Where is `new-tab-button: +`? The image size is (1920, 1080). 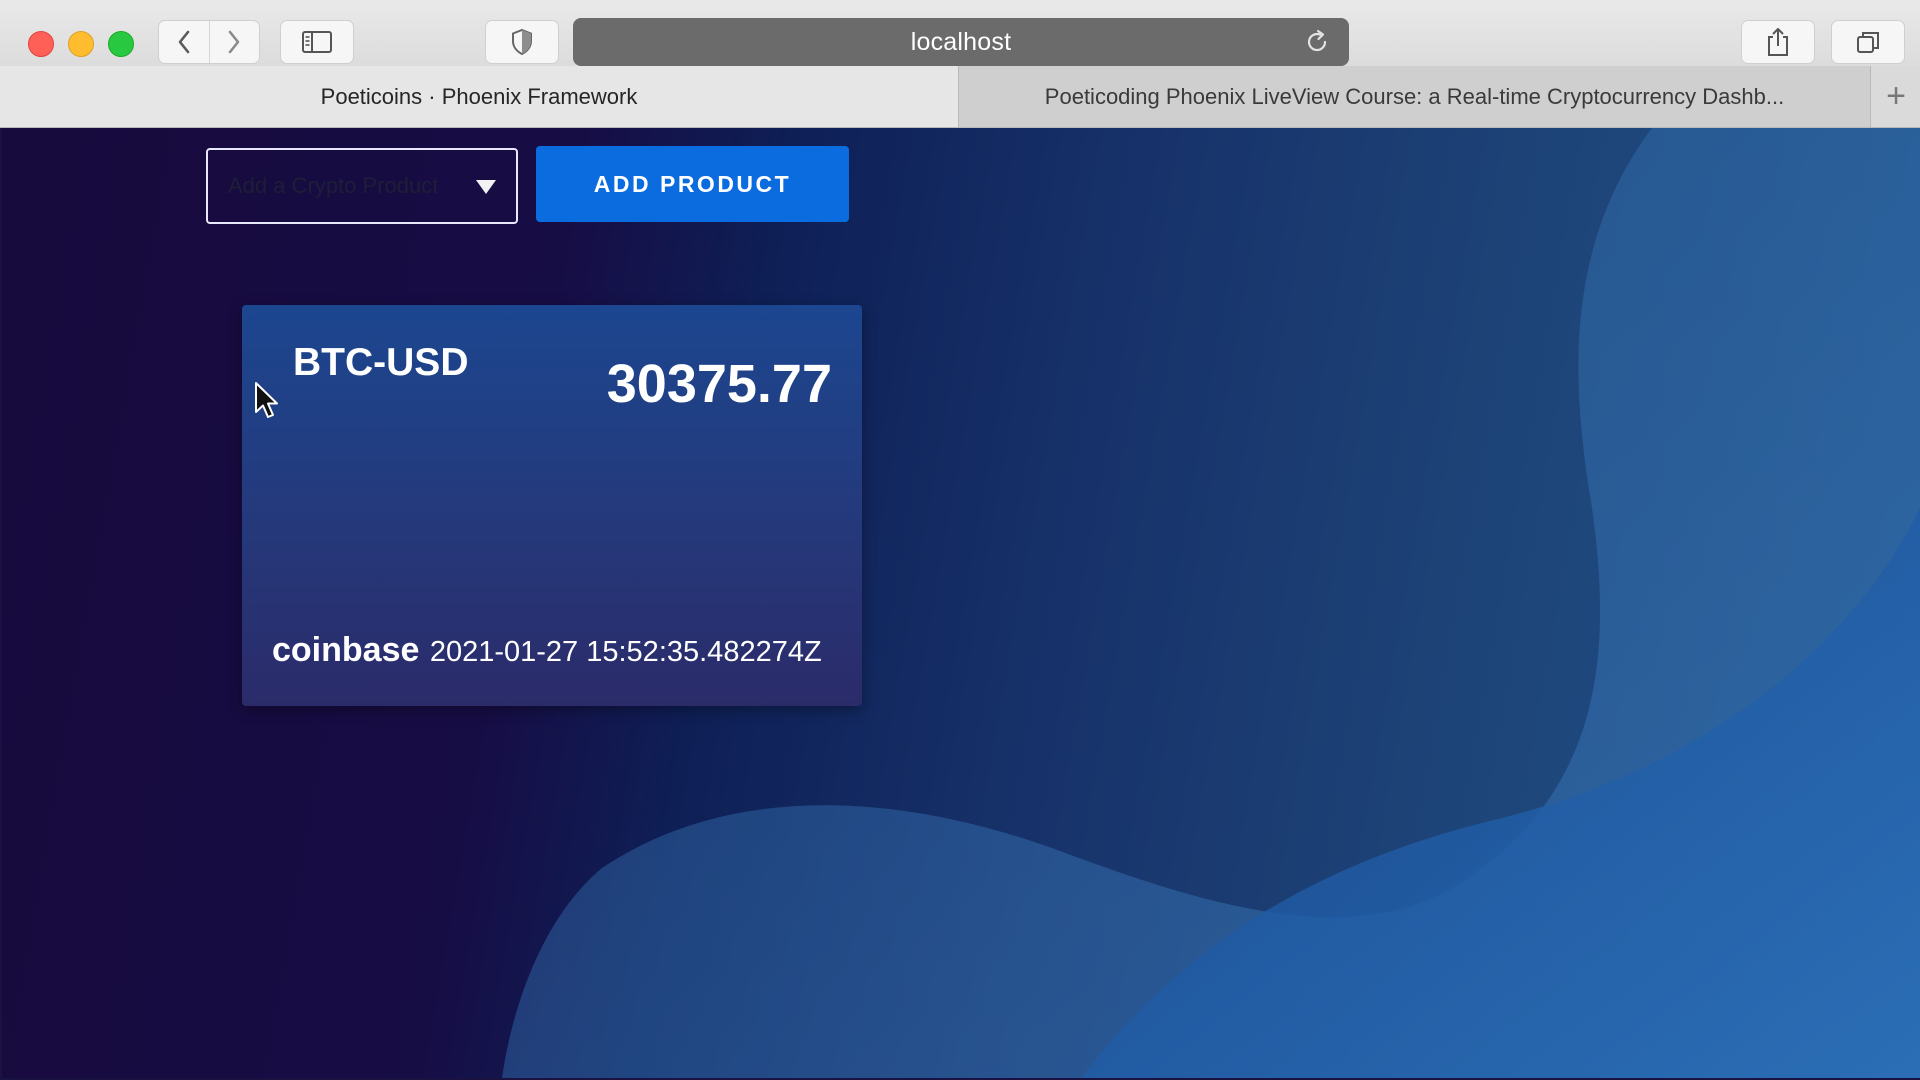
new-tab-button: + is located at coordinates (1895, 96).